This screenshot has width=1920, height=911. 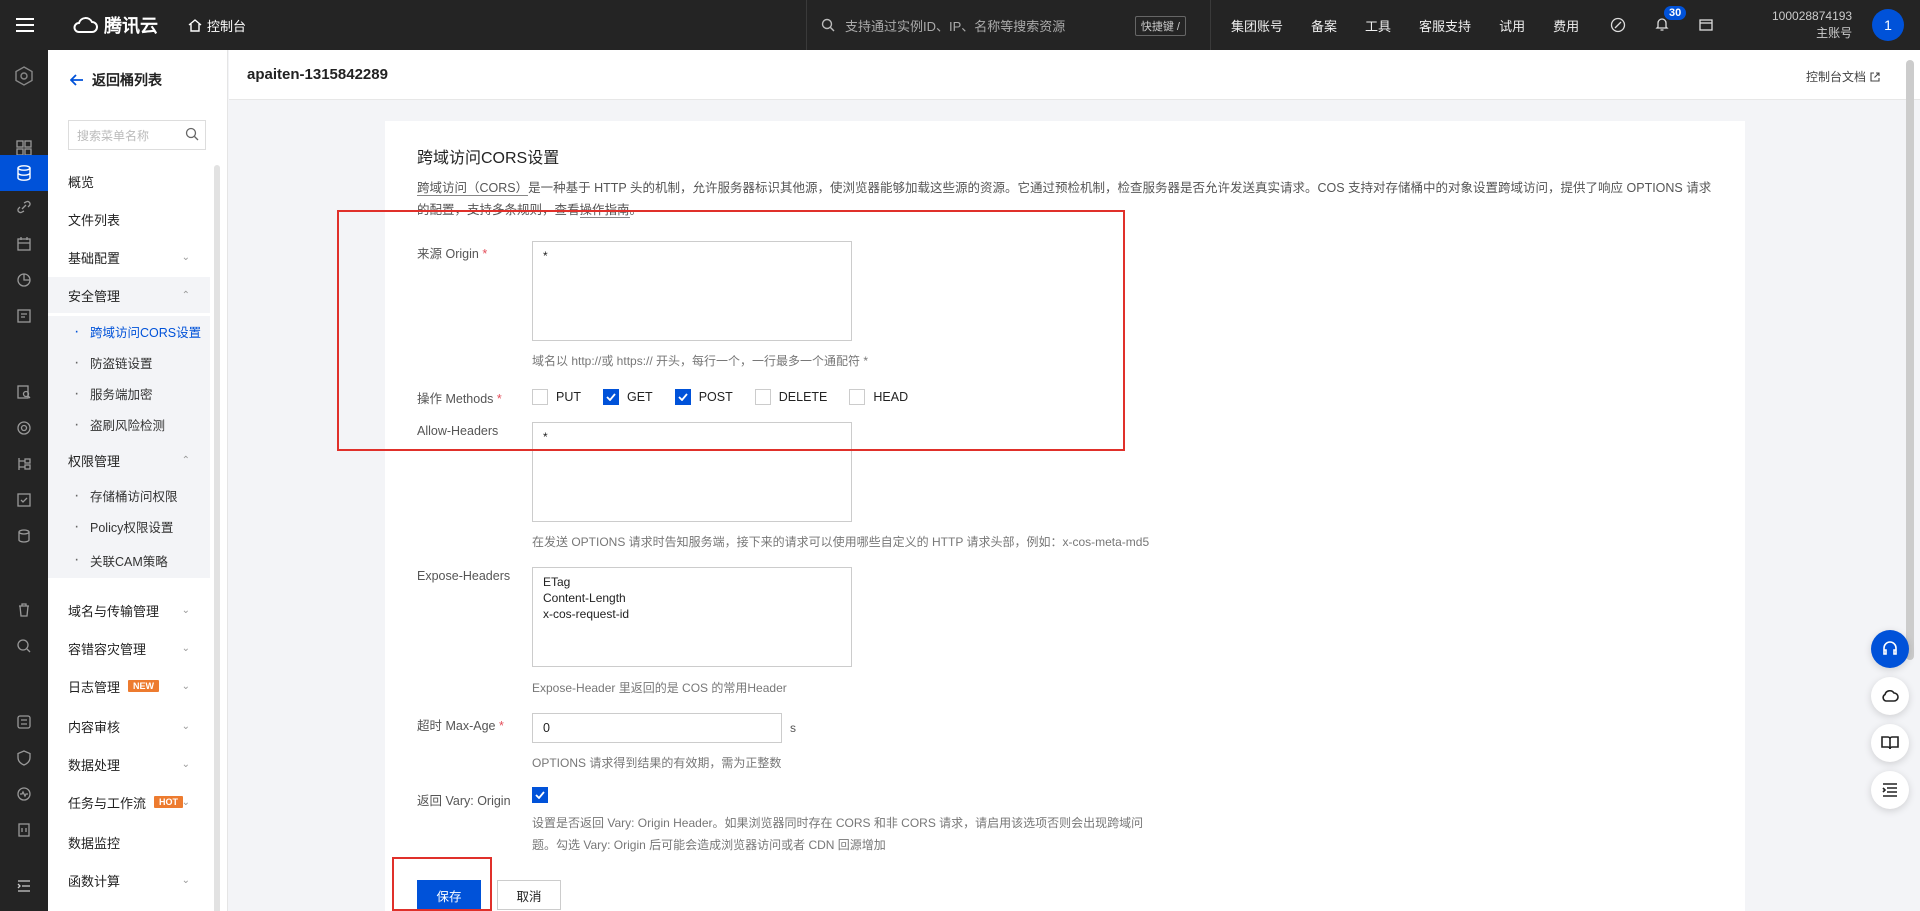 I want to click on sidebar-item-overview: 概览, so click(x=129, y=181).